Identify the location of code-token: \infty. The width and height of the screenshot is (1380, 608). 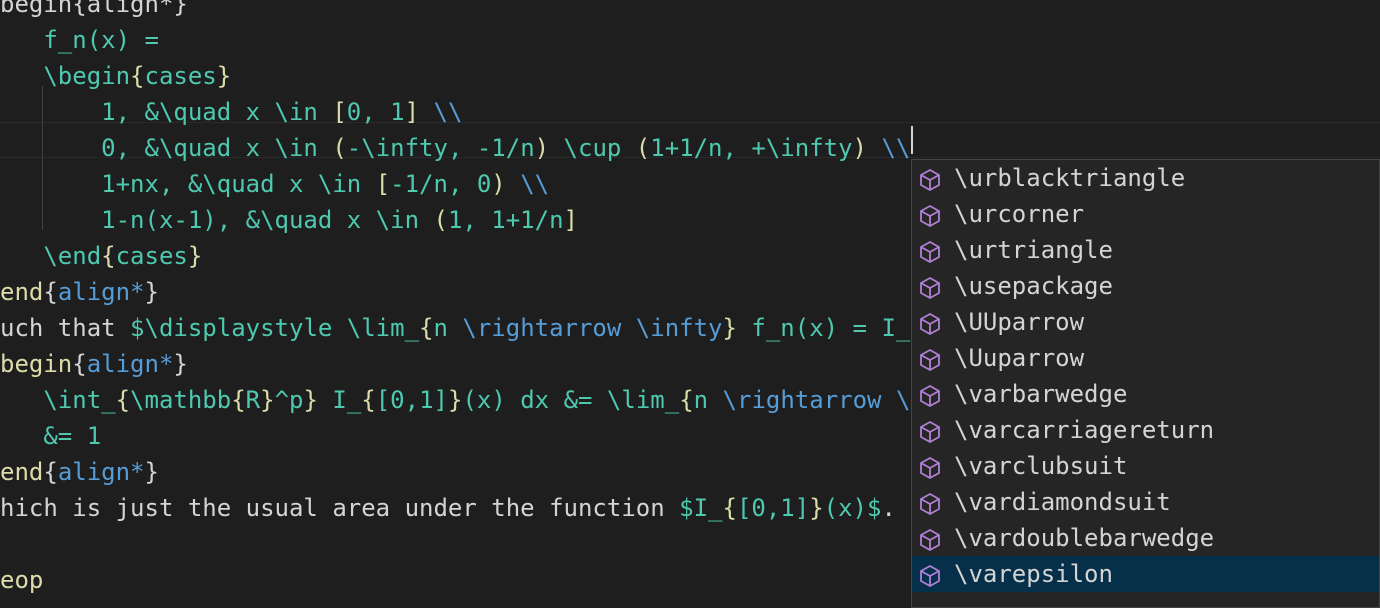
(679, 328).